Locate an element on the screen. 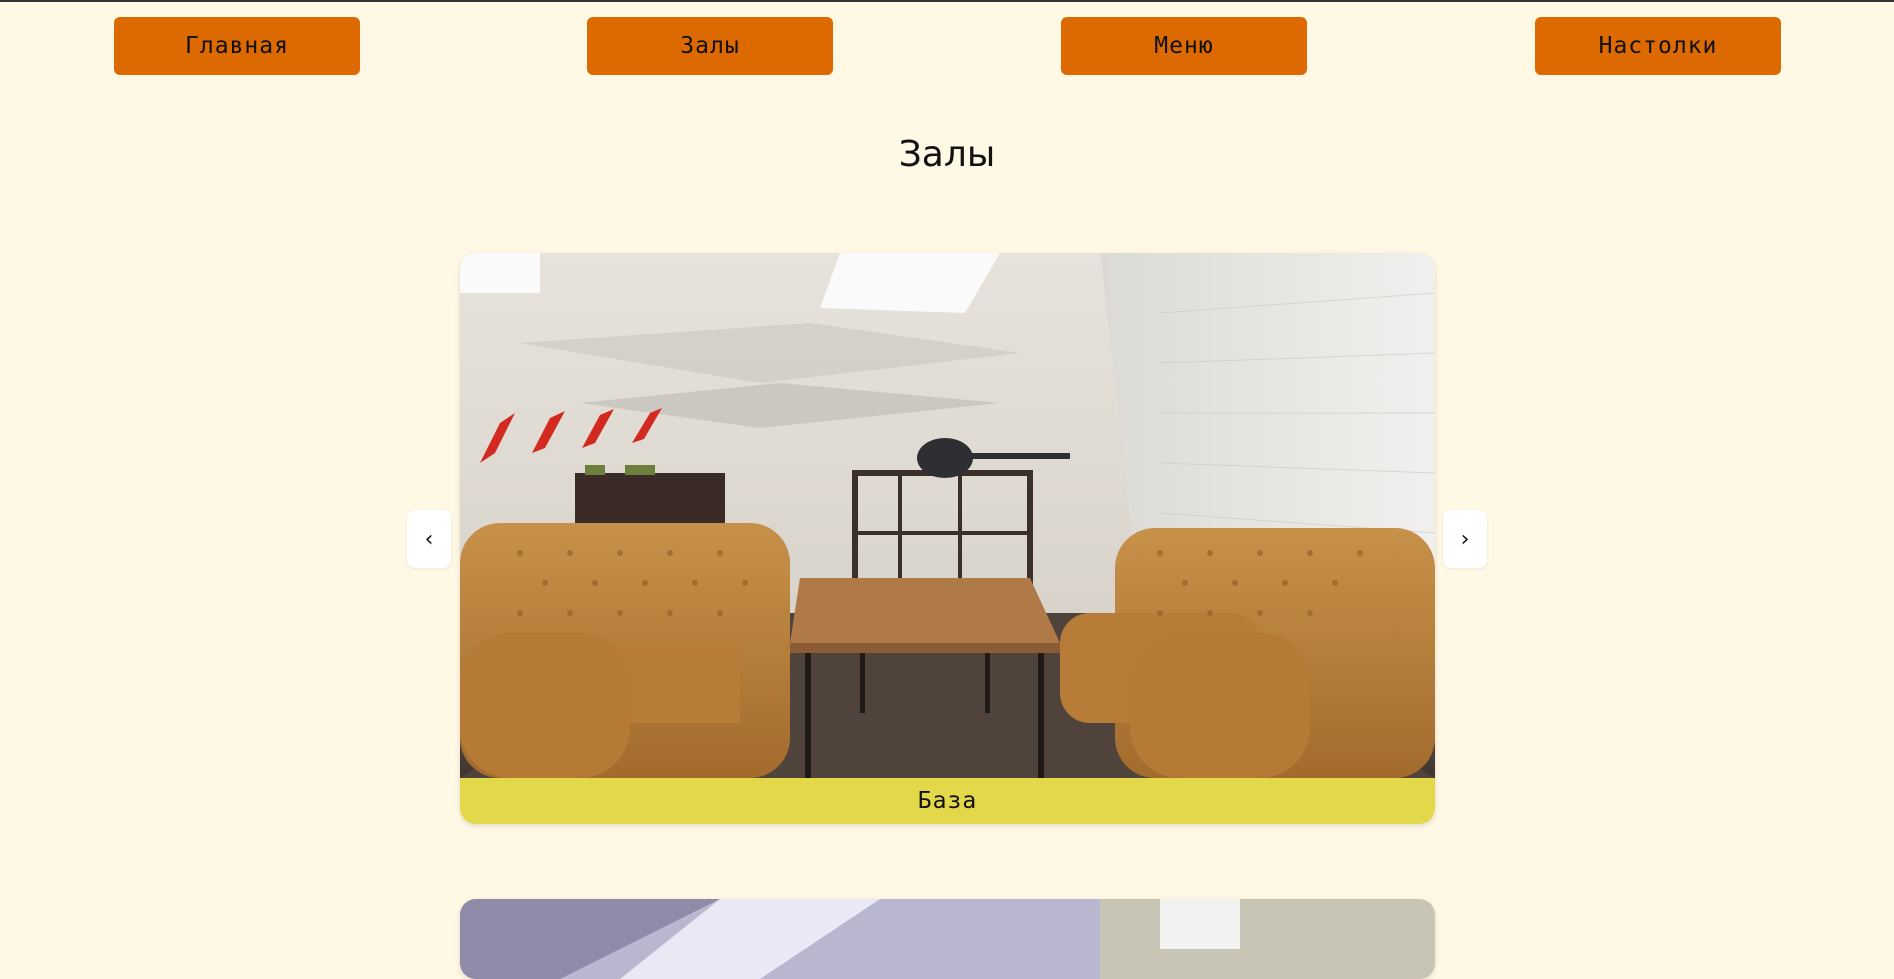 The height and width of the screenshot is (979, 1894). hall-card-next is located at coordinates (947, 939).